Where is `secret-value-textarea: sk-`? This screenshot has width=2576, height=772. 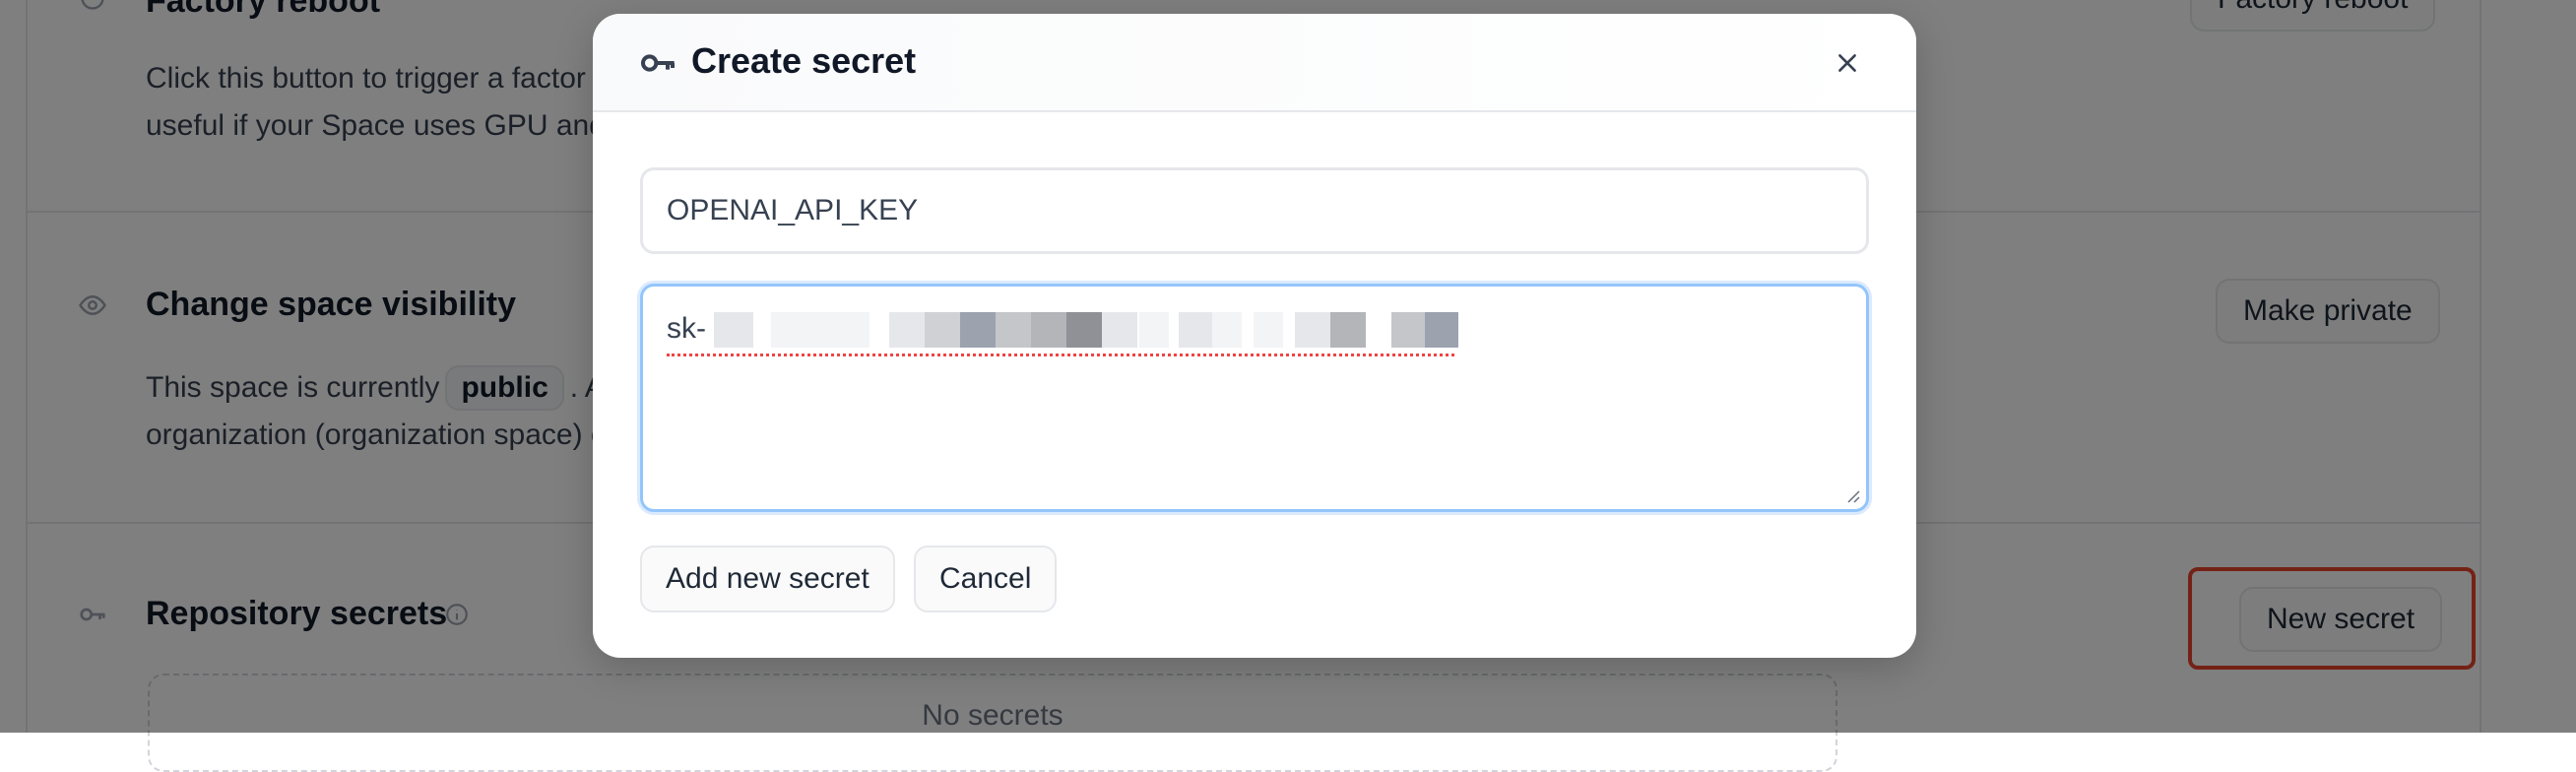 secret-value-textarea: sk- is located at coordinates (1254, 398).